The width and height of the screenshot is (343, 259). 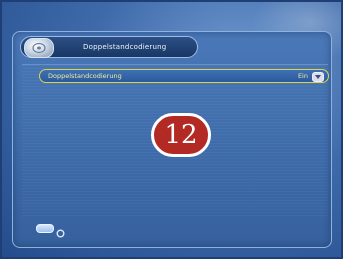 What do you see at coordinates (45, 228) in the screenshot?
I see `back-button-icon` at bounding box center [45, 228].